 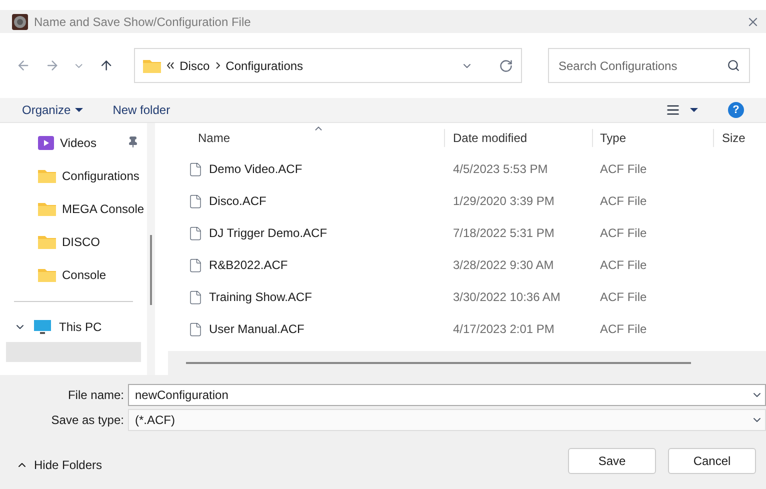 I want to click on double-chevron-icon, so click(x=170, y=65).